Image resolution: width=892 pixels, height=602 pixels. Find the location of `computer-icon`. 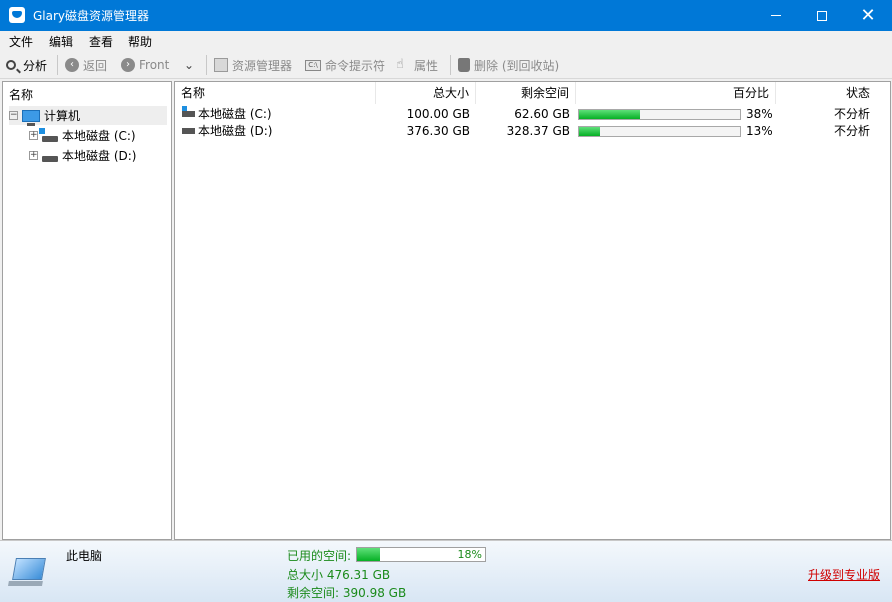

computer-icon is located at coordinates (31, 117).